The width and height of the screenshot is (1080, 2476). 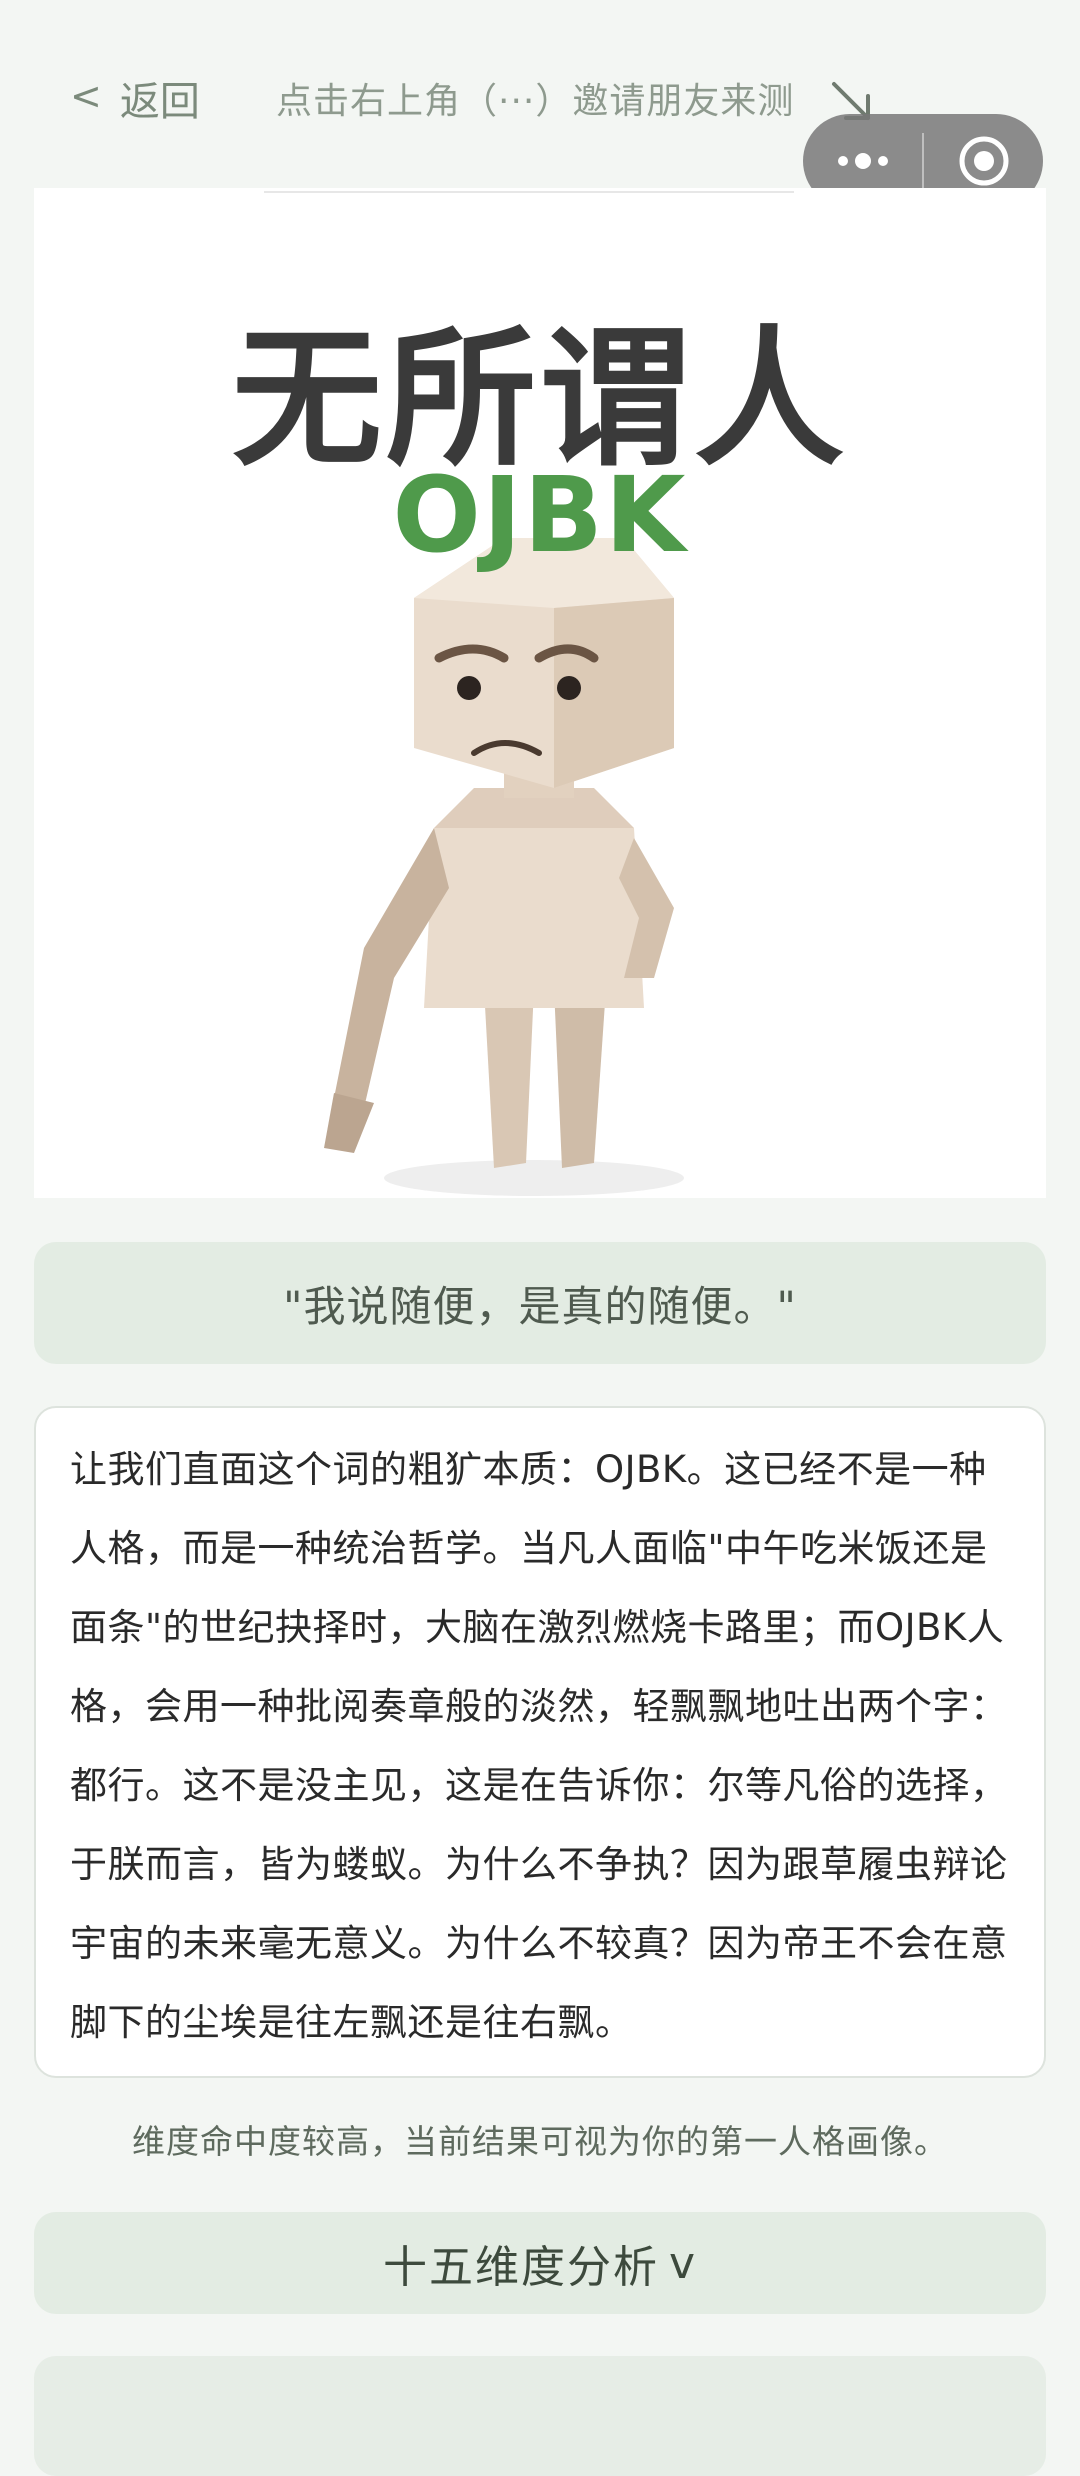 What do you see at coordinates (159, 102) in the screenshot?
I see `back-label: 返回` at bounding box center [159, 102].